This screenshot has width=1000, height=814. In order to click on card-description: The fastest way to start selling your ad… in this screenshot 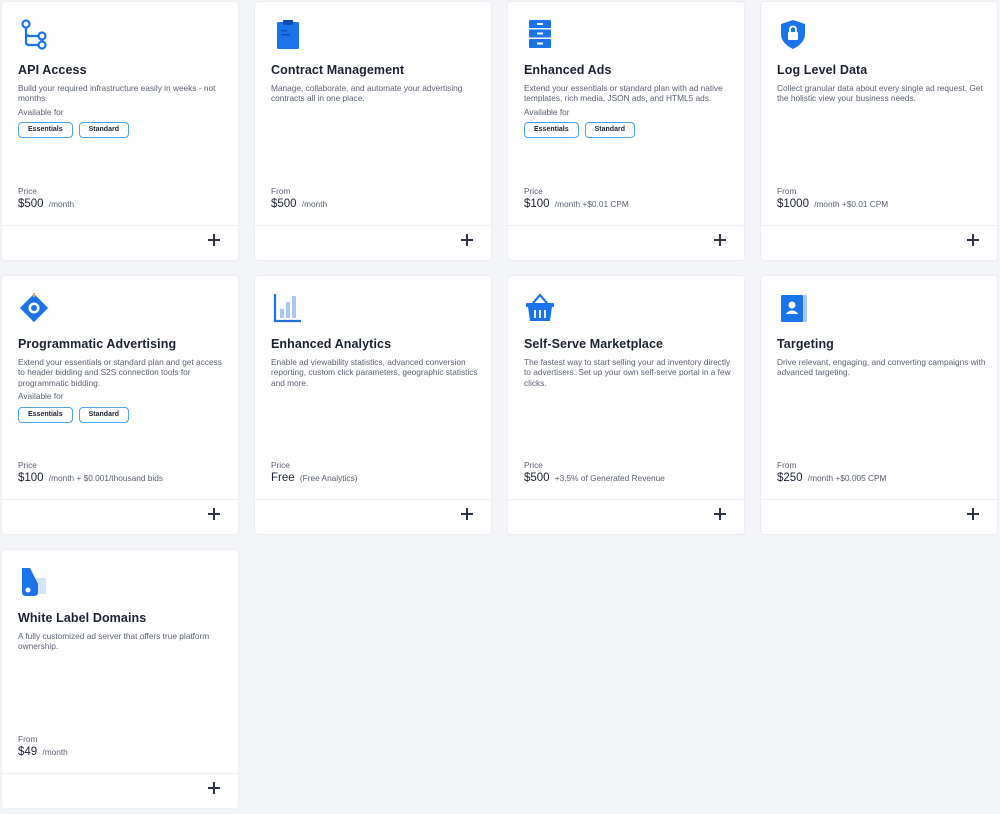, I will do `click(627, 372)`.